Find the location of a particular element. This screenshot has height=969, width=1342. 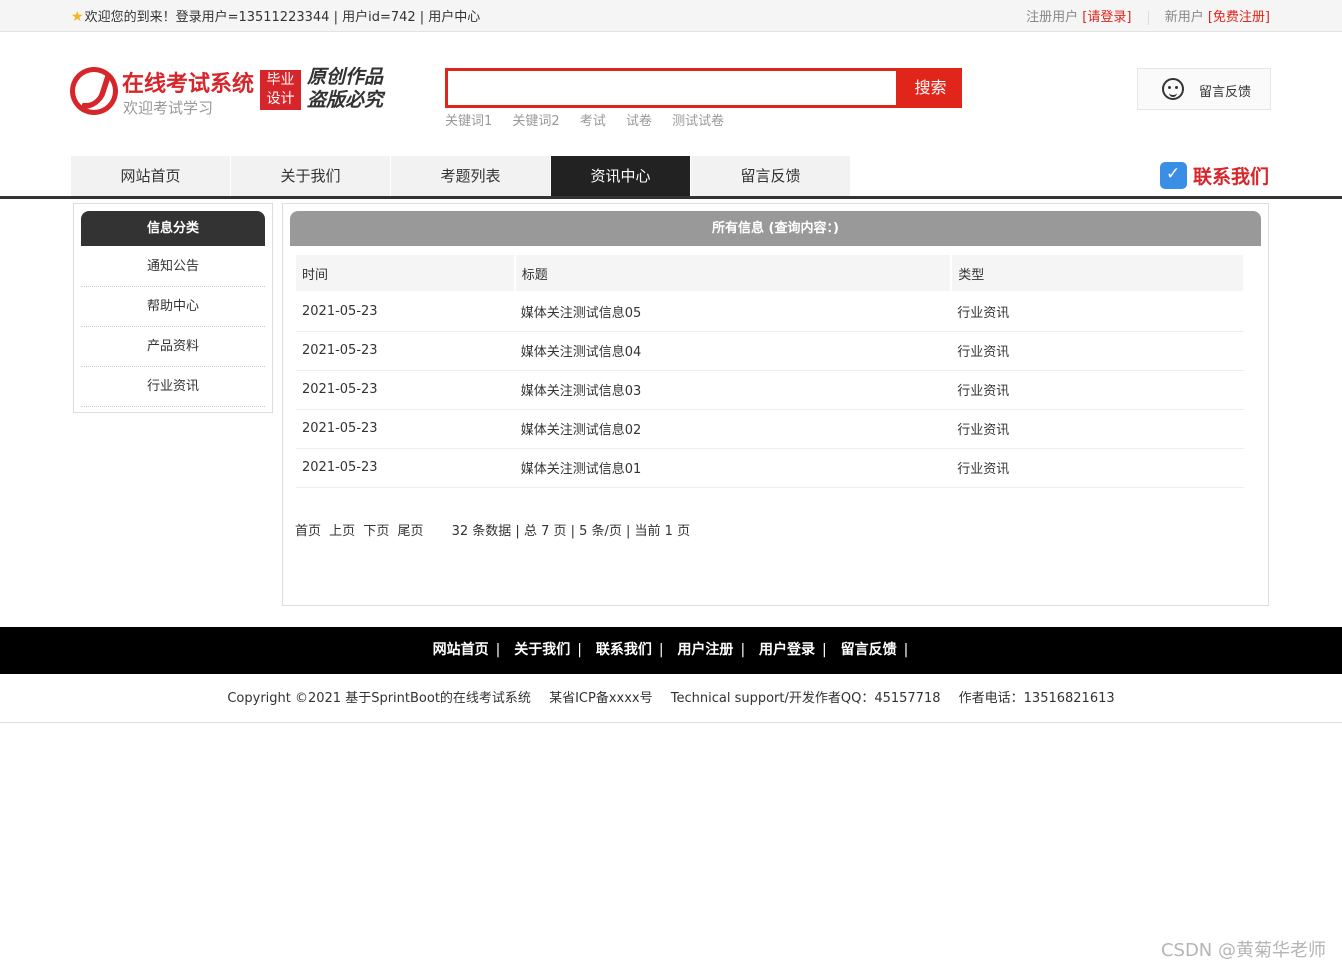

pagination-stats: 32 条数据 | 总 7 页 | 5 条/页 | 当前 1 页 is located at coordinates (571, 531).